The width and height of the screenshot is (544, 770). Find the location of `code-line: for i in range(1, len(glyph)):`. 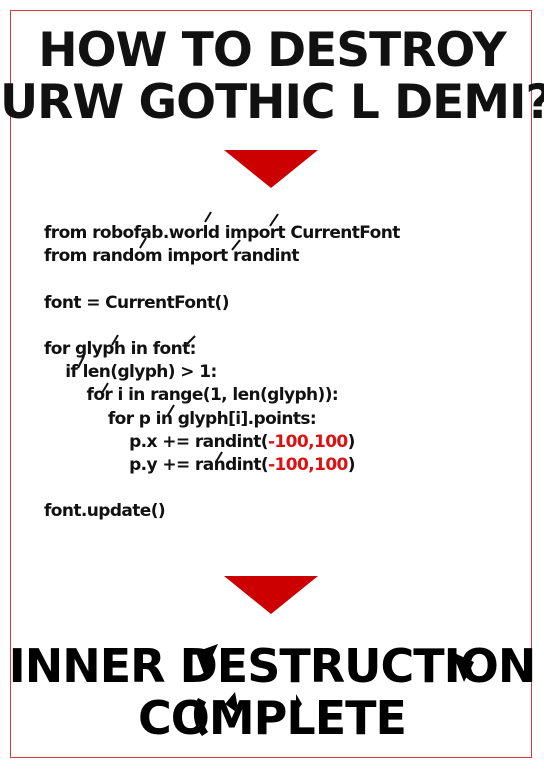

code-line: for i in range(1, len(glyph)): is located at coordinates (191, 395).